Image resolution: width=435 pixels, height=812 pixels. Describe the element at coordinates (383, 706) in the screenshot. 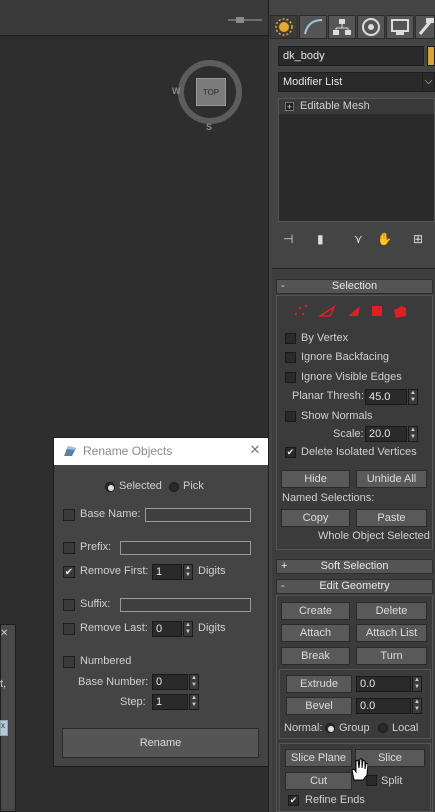

I see `bevel-amount-input: 0.0` at that location.